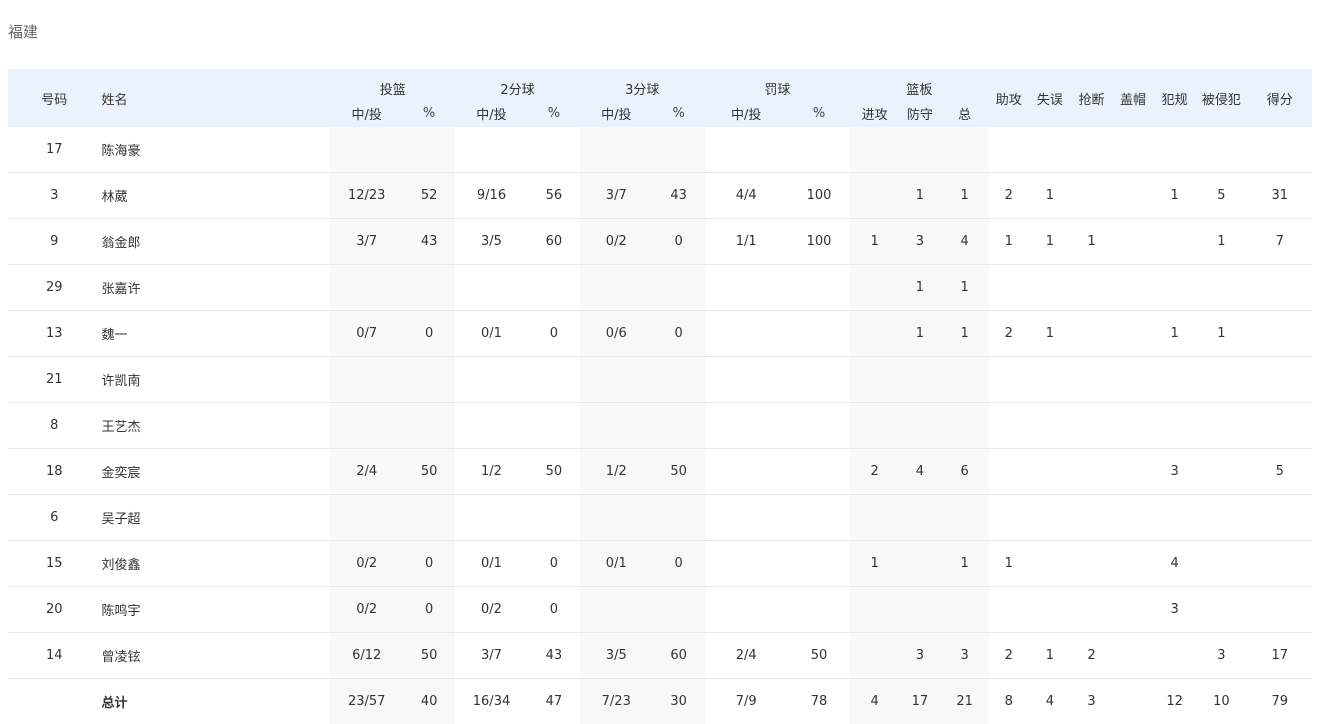  What do you see at coordinates (216, 426) in the screenshot?
I see `cell-name: 王艺杰` at bounding box center [216, 426].